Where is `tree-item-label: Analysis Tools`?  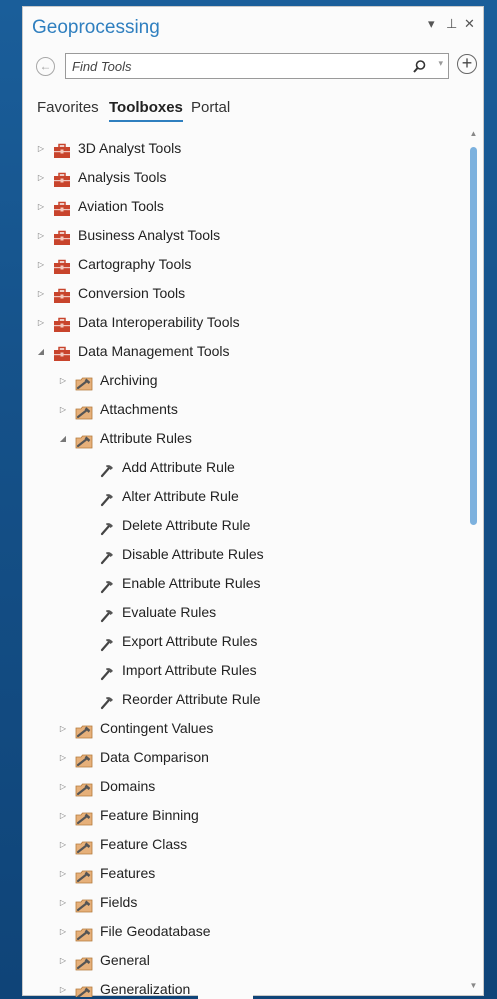 tree-item-label: Analysis Tools is located at coordinates (122, 177).